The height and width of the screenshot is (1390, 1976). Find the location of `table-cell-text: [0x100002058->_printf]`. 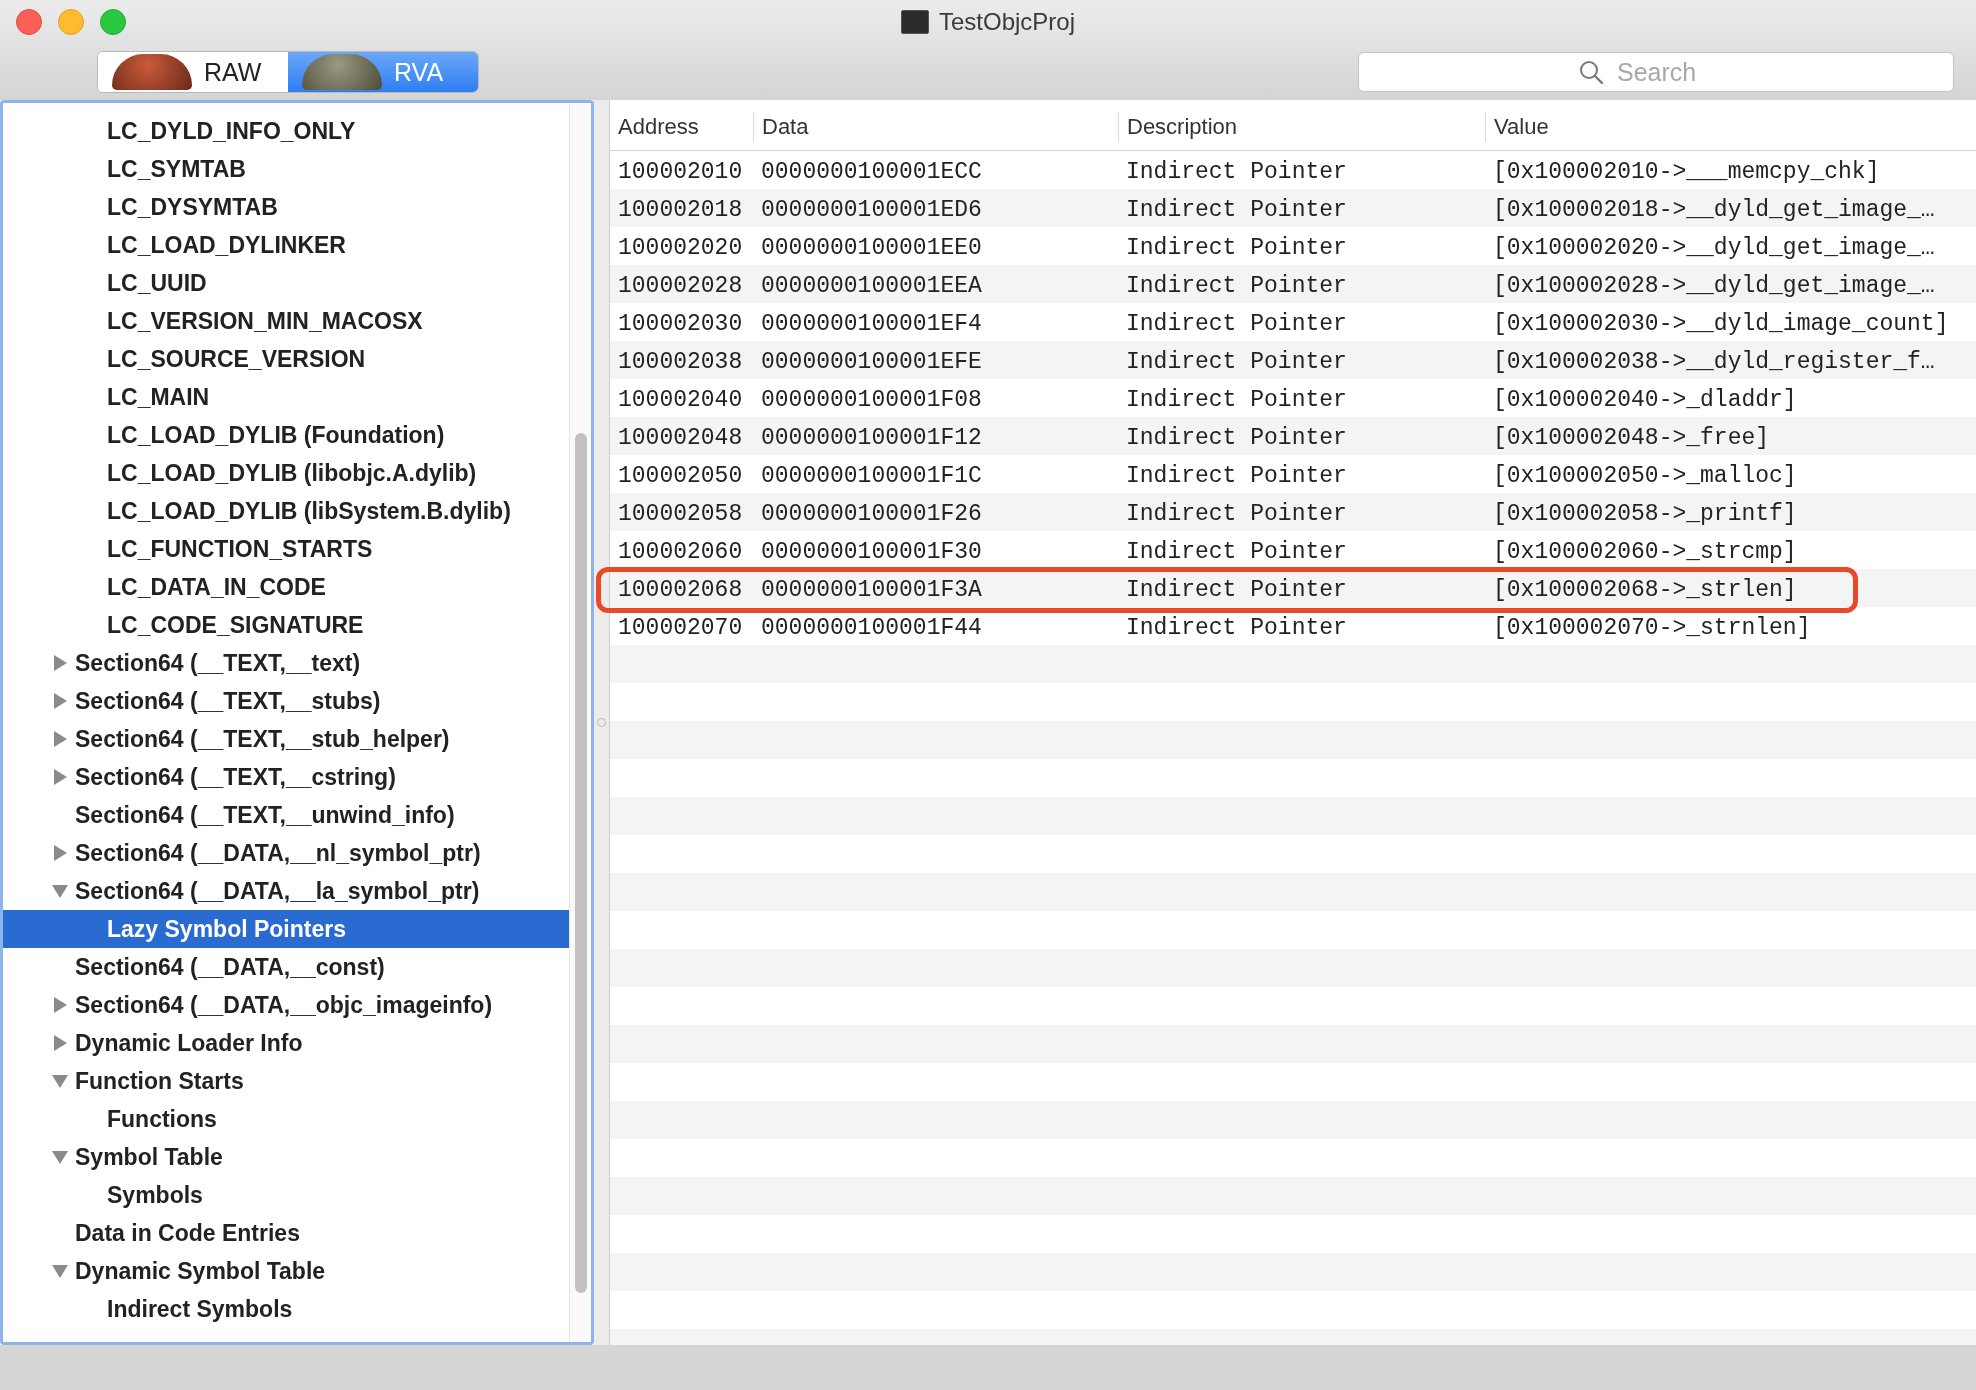

table-cell-text: [0x100002058->_printf] is located at coordinates (1645, 514).